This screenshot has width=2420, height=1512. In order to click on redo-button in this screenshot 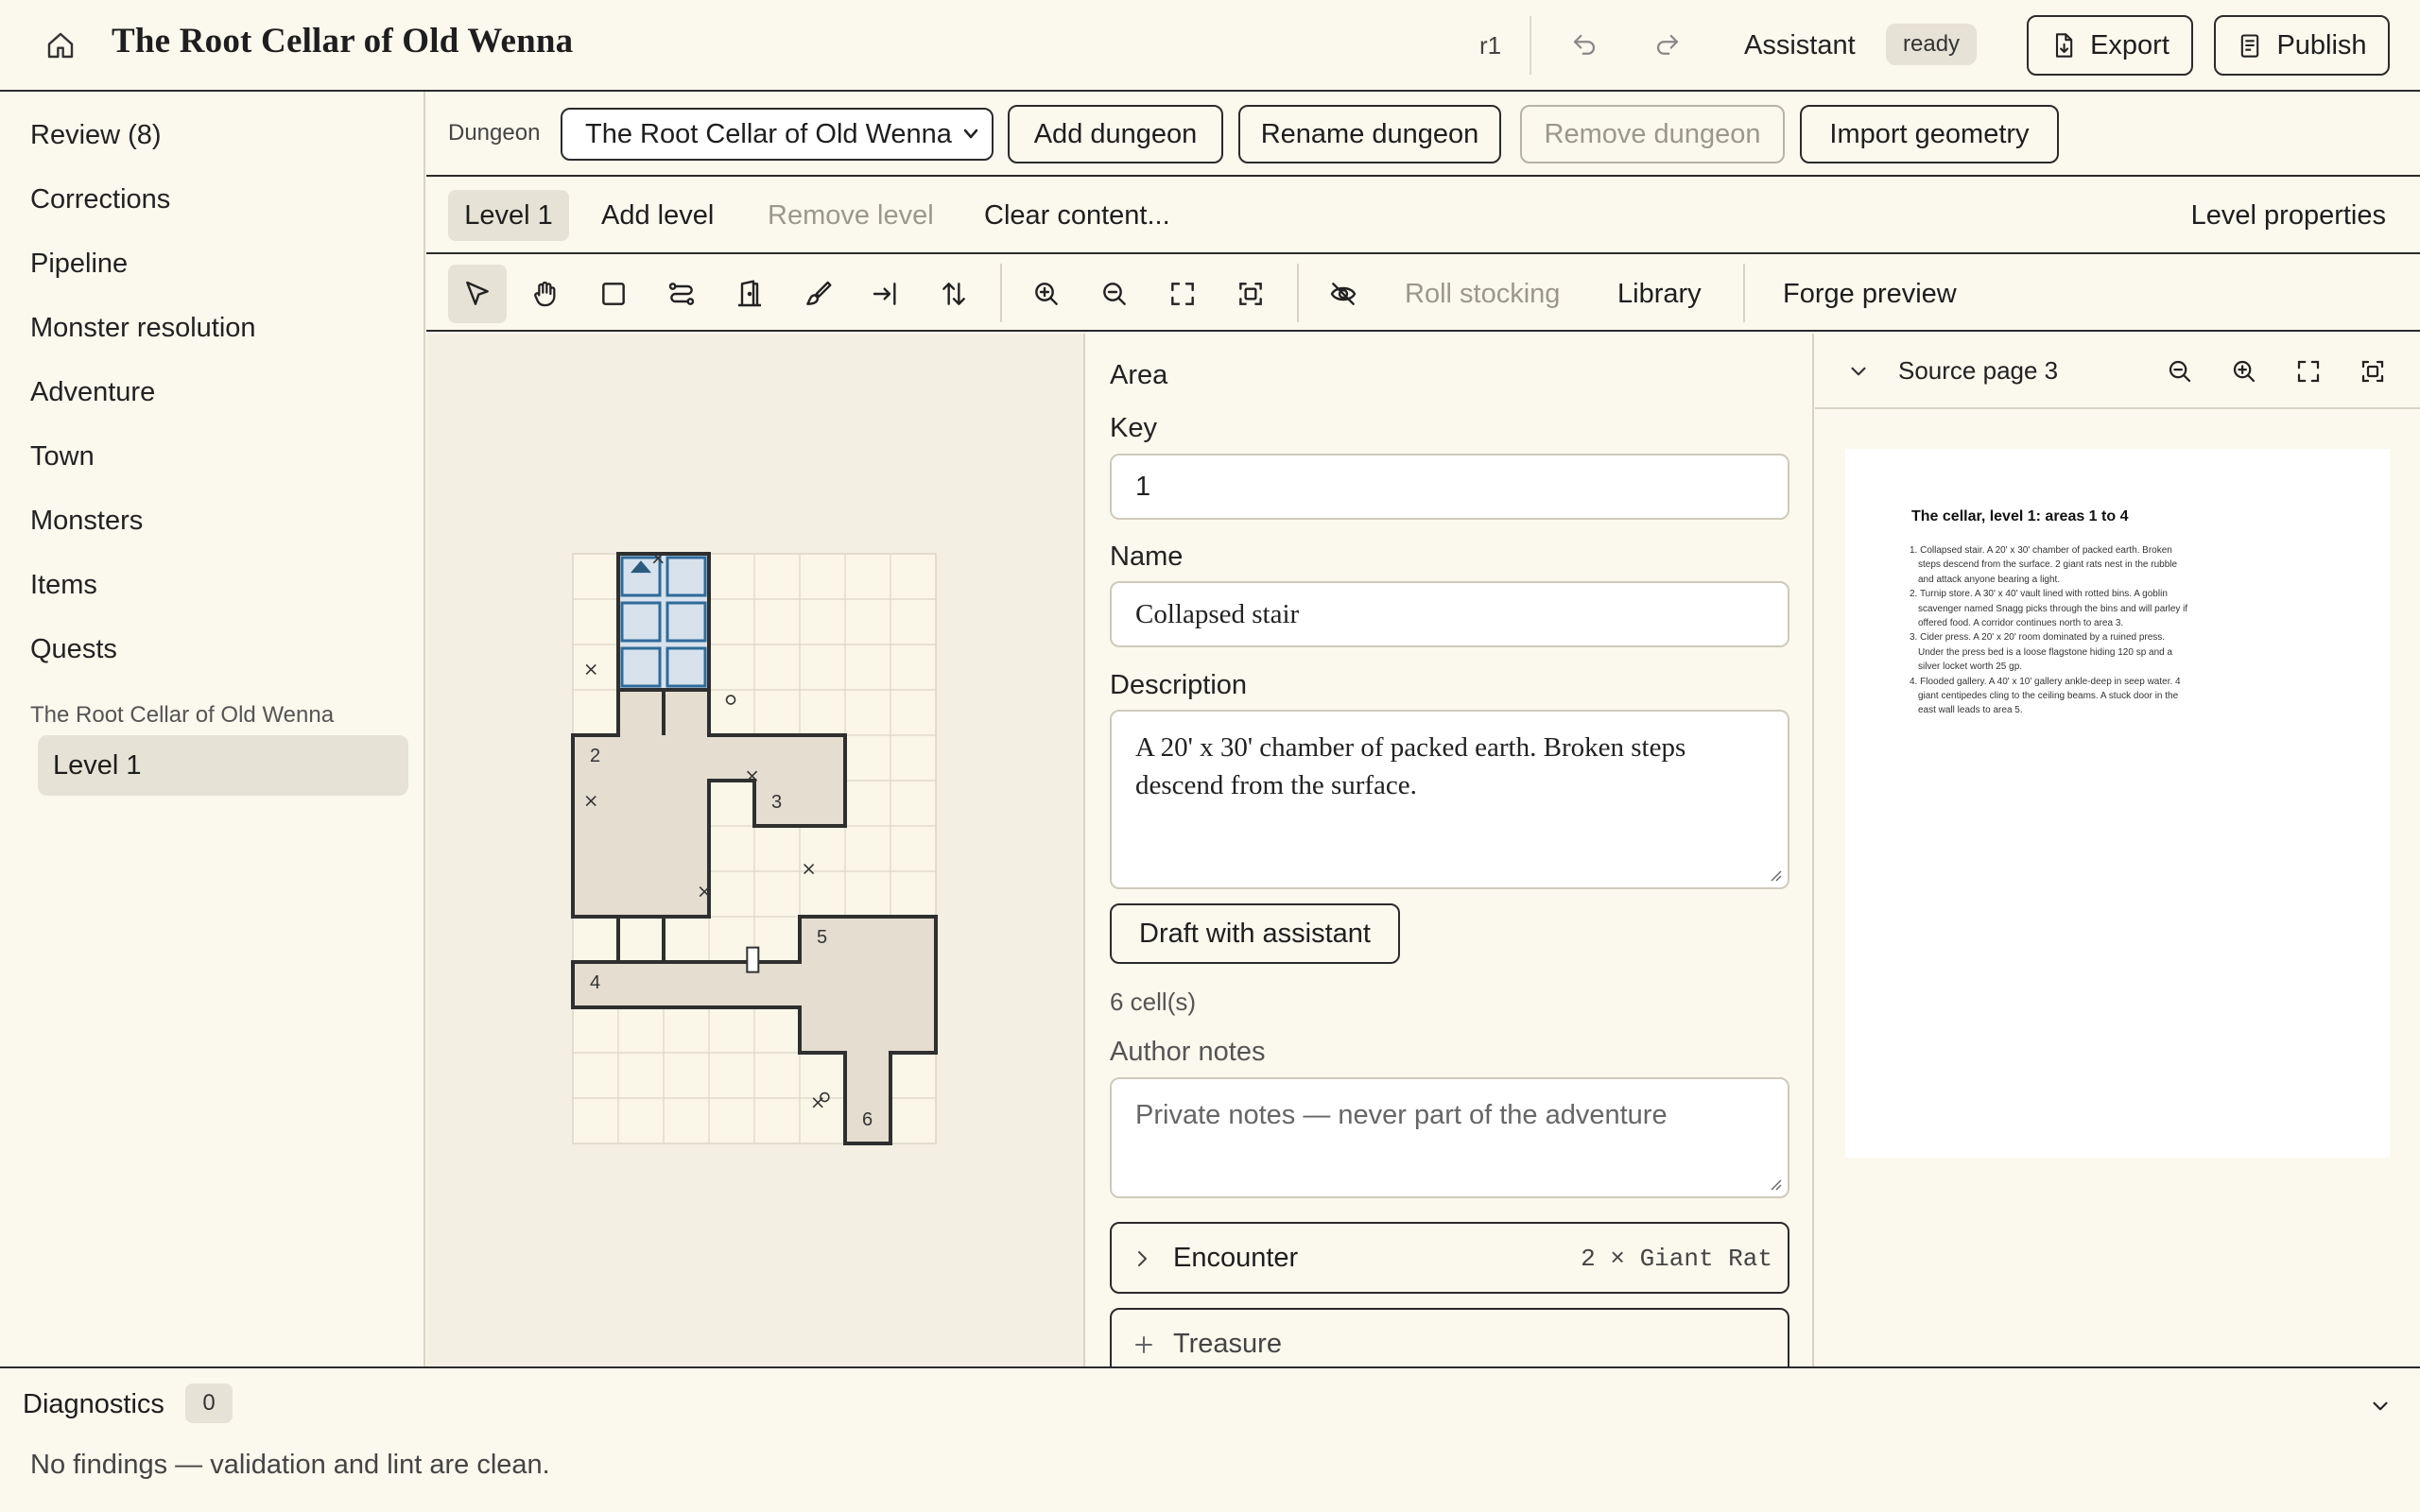, I will do `click(1667, 45)`.